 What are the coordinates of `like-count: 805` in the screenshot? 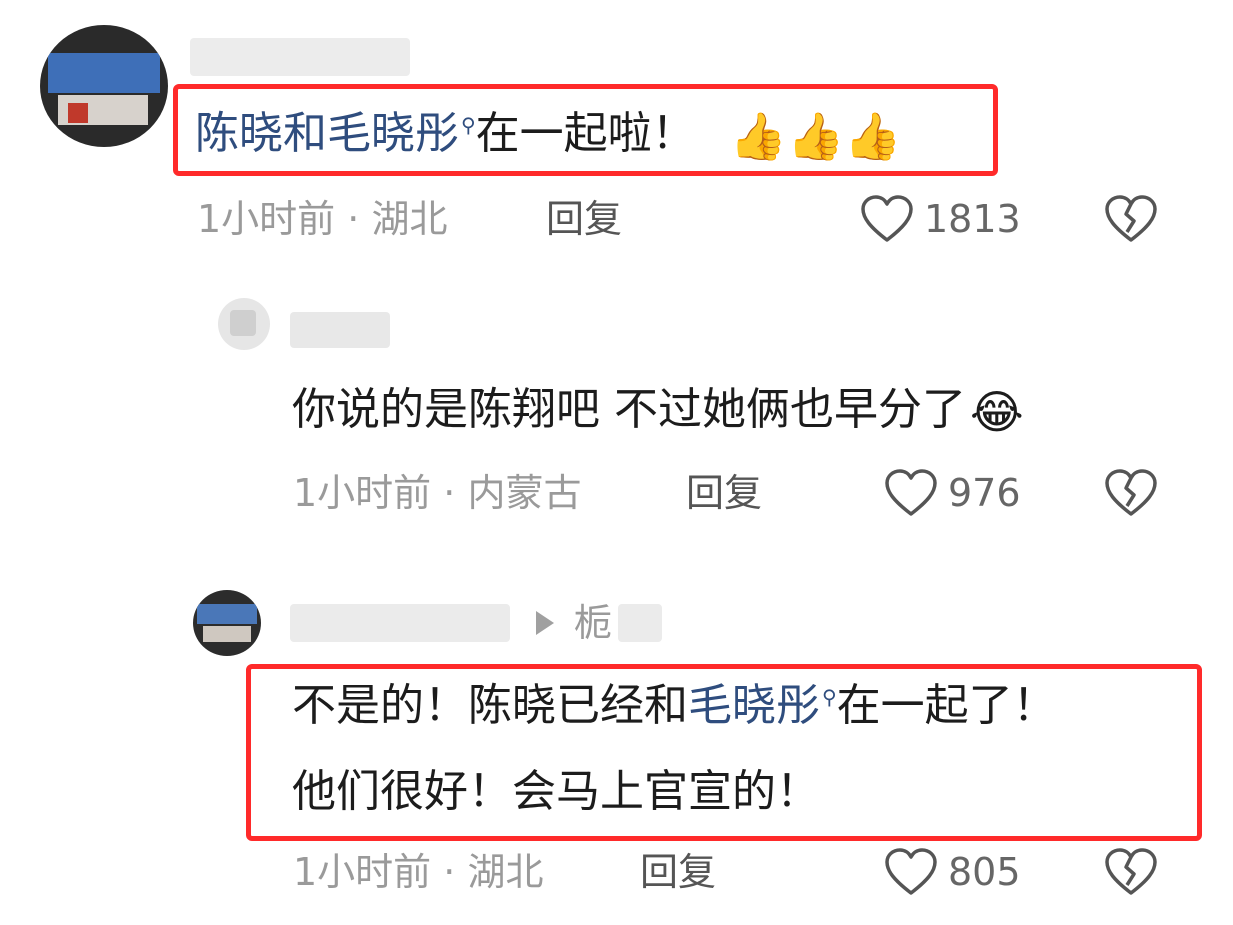 It's located at (984, 872).